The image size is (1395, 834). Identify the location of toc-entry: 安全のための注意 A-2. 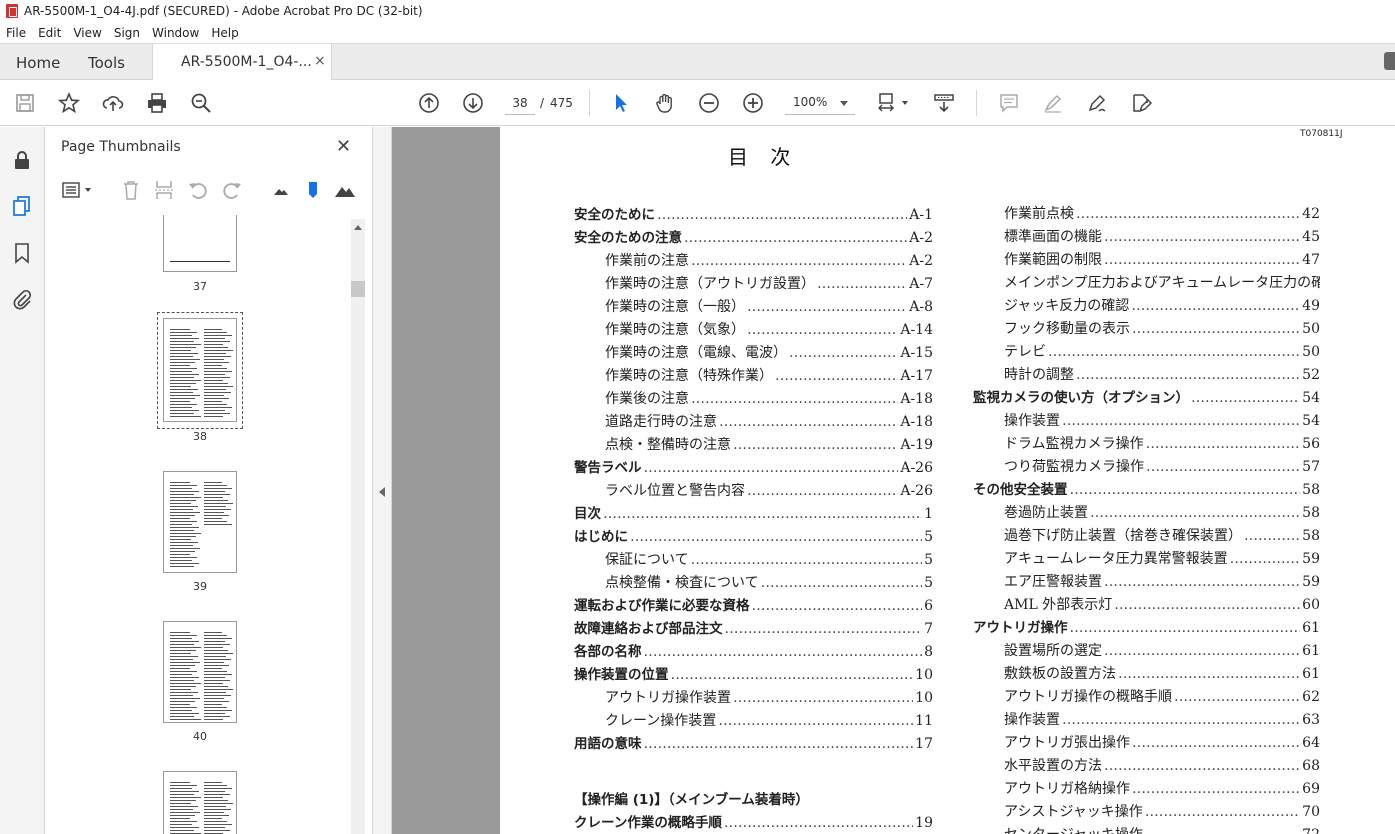
(753, 238).